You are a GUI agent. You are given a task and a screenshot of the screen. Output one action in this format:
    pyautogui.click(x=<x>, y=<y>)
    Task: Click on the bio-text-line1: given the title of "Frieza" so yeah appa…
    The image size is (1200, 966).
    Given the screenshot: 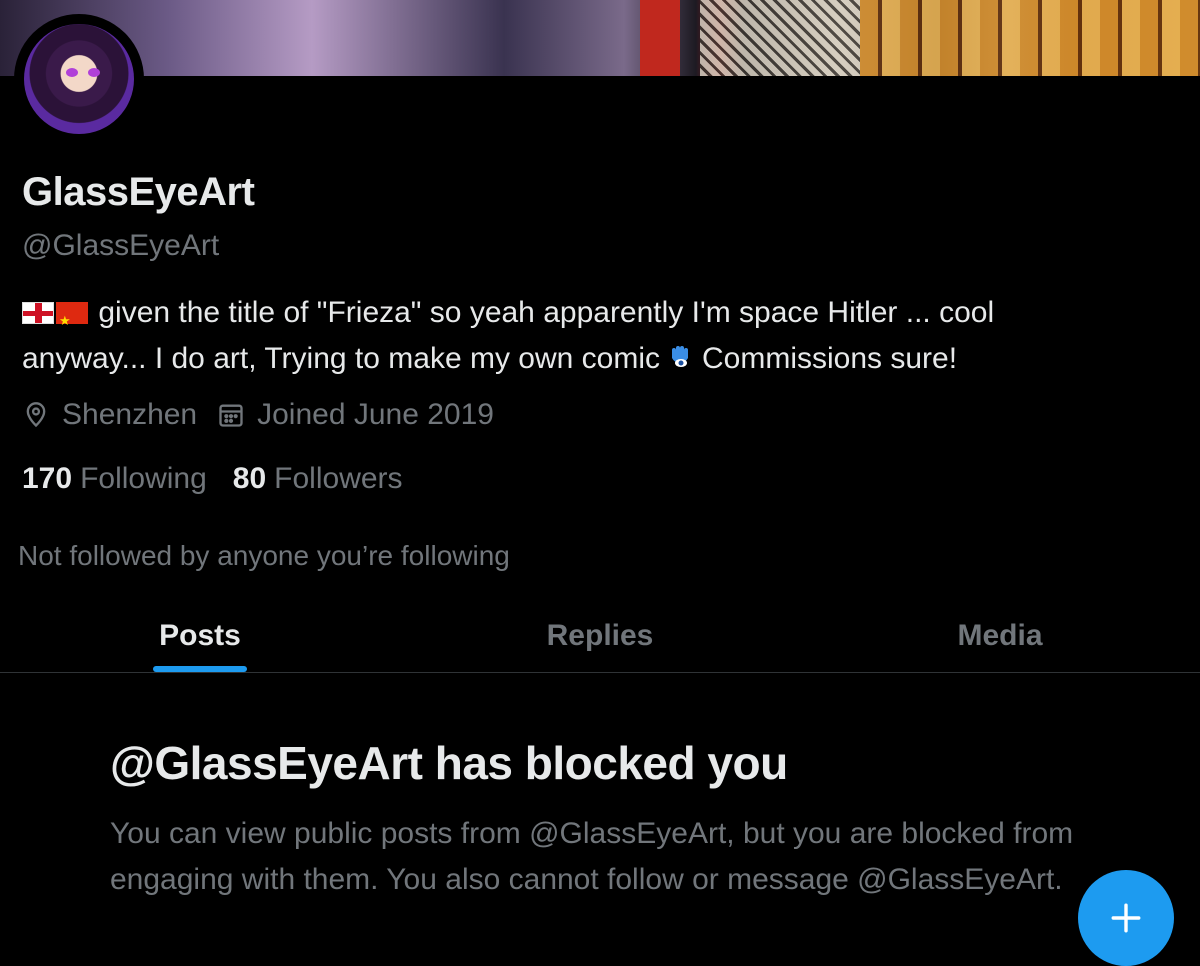 What is the action you would take?
    pyautogui.click(x=546, y=312)
    